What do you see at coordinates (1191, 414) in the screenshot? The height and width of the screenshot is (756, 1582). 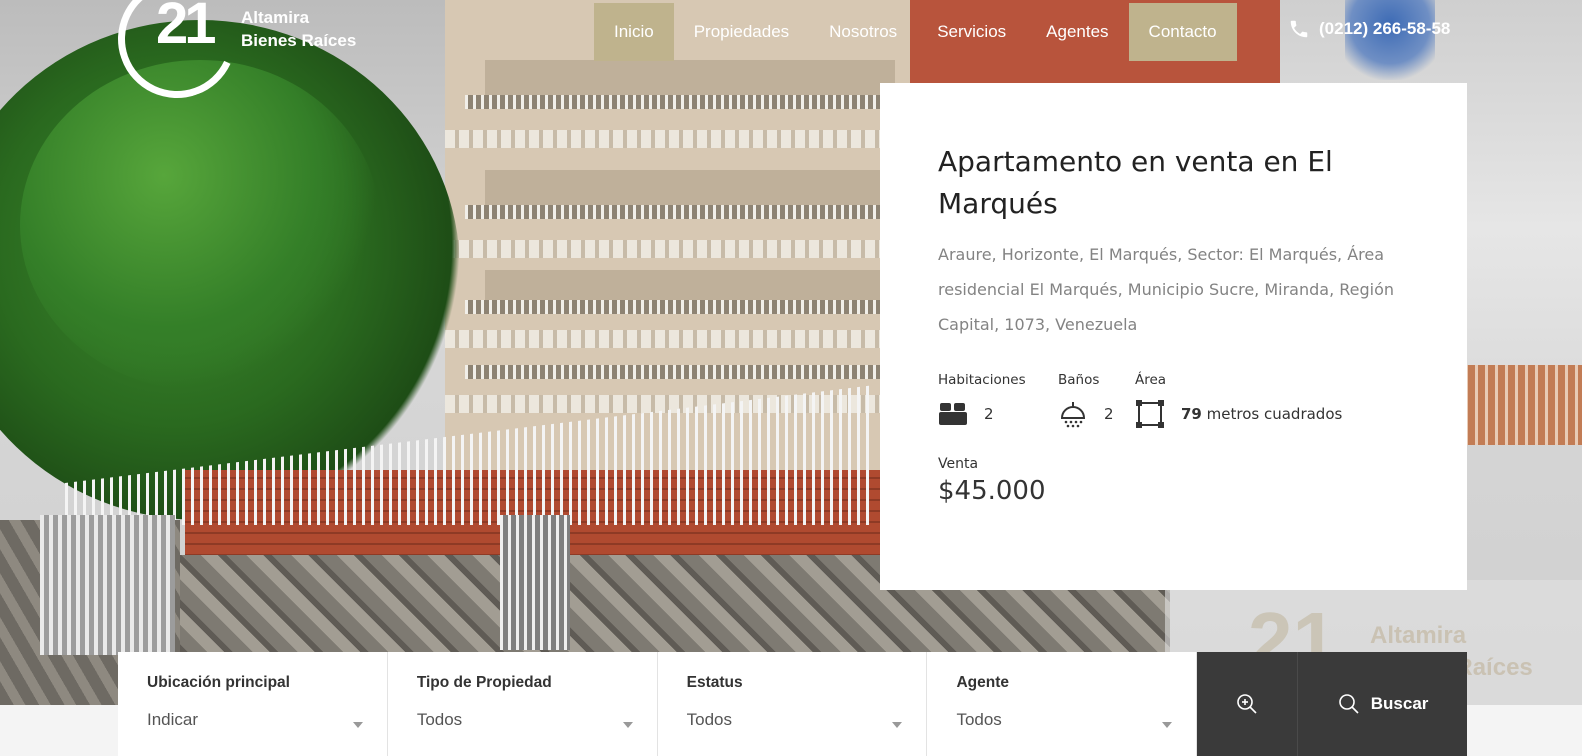 I see `area-value: 79` at bounding box center [1191, 414].